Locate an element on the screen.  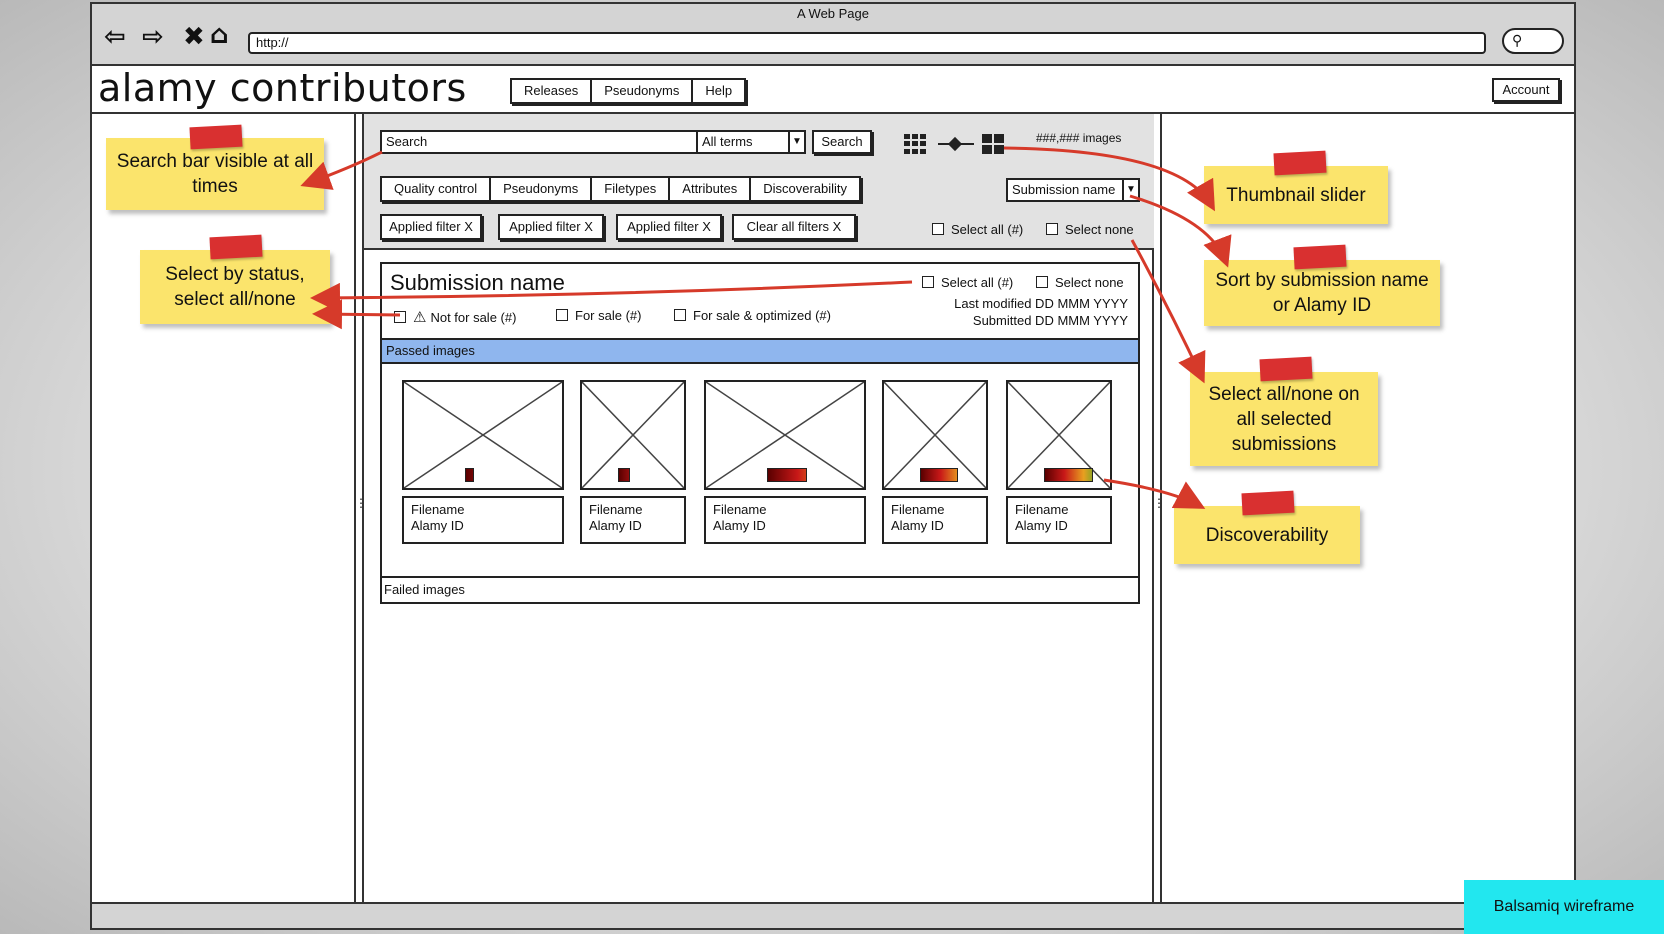
status-not-for-sale: ⚠ Not for sale (#) is located at coordinates (455, 317).